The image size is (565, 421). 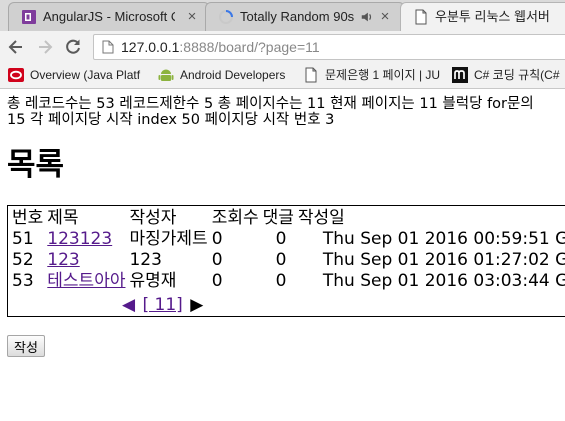 What do you see at coordinates (85, 75) in the screenshot?
I see `bookmark-label: Overview (Java Platf` at bounding box center [85, 75].